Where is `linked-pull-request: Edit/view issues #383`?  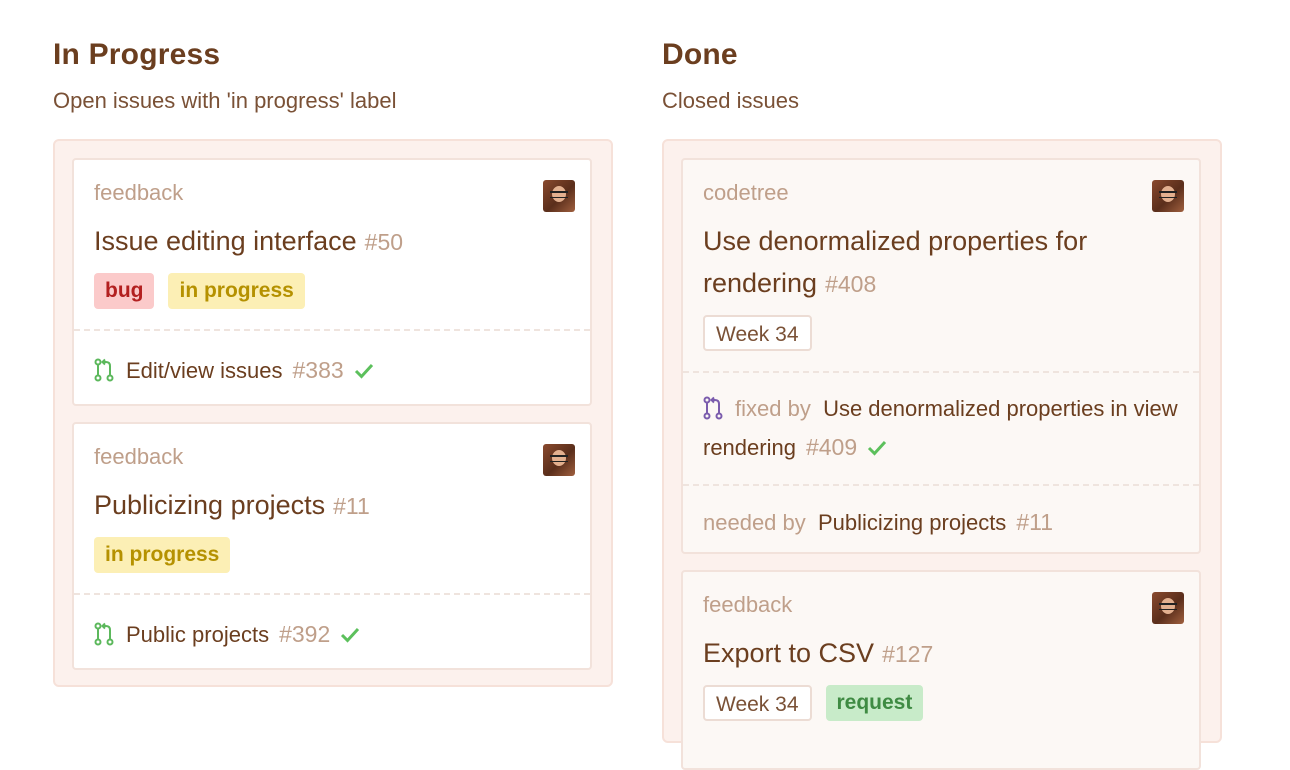
linked-pull-request: Edit/view issues #383 is located at coordinates (332, 369).